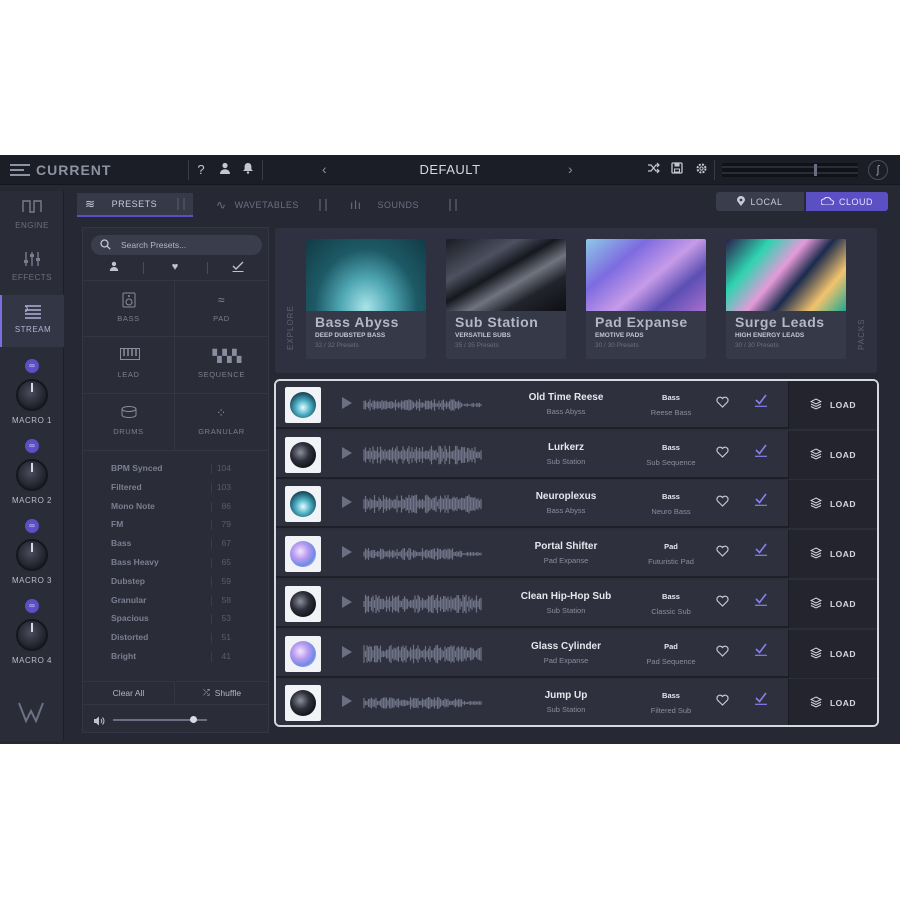  What do you see at coordinates (760, 201) in the screenshot?
I see `local-toggle: LOCAL` at bounding box center [760, 201].